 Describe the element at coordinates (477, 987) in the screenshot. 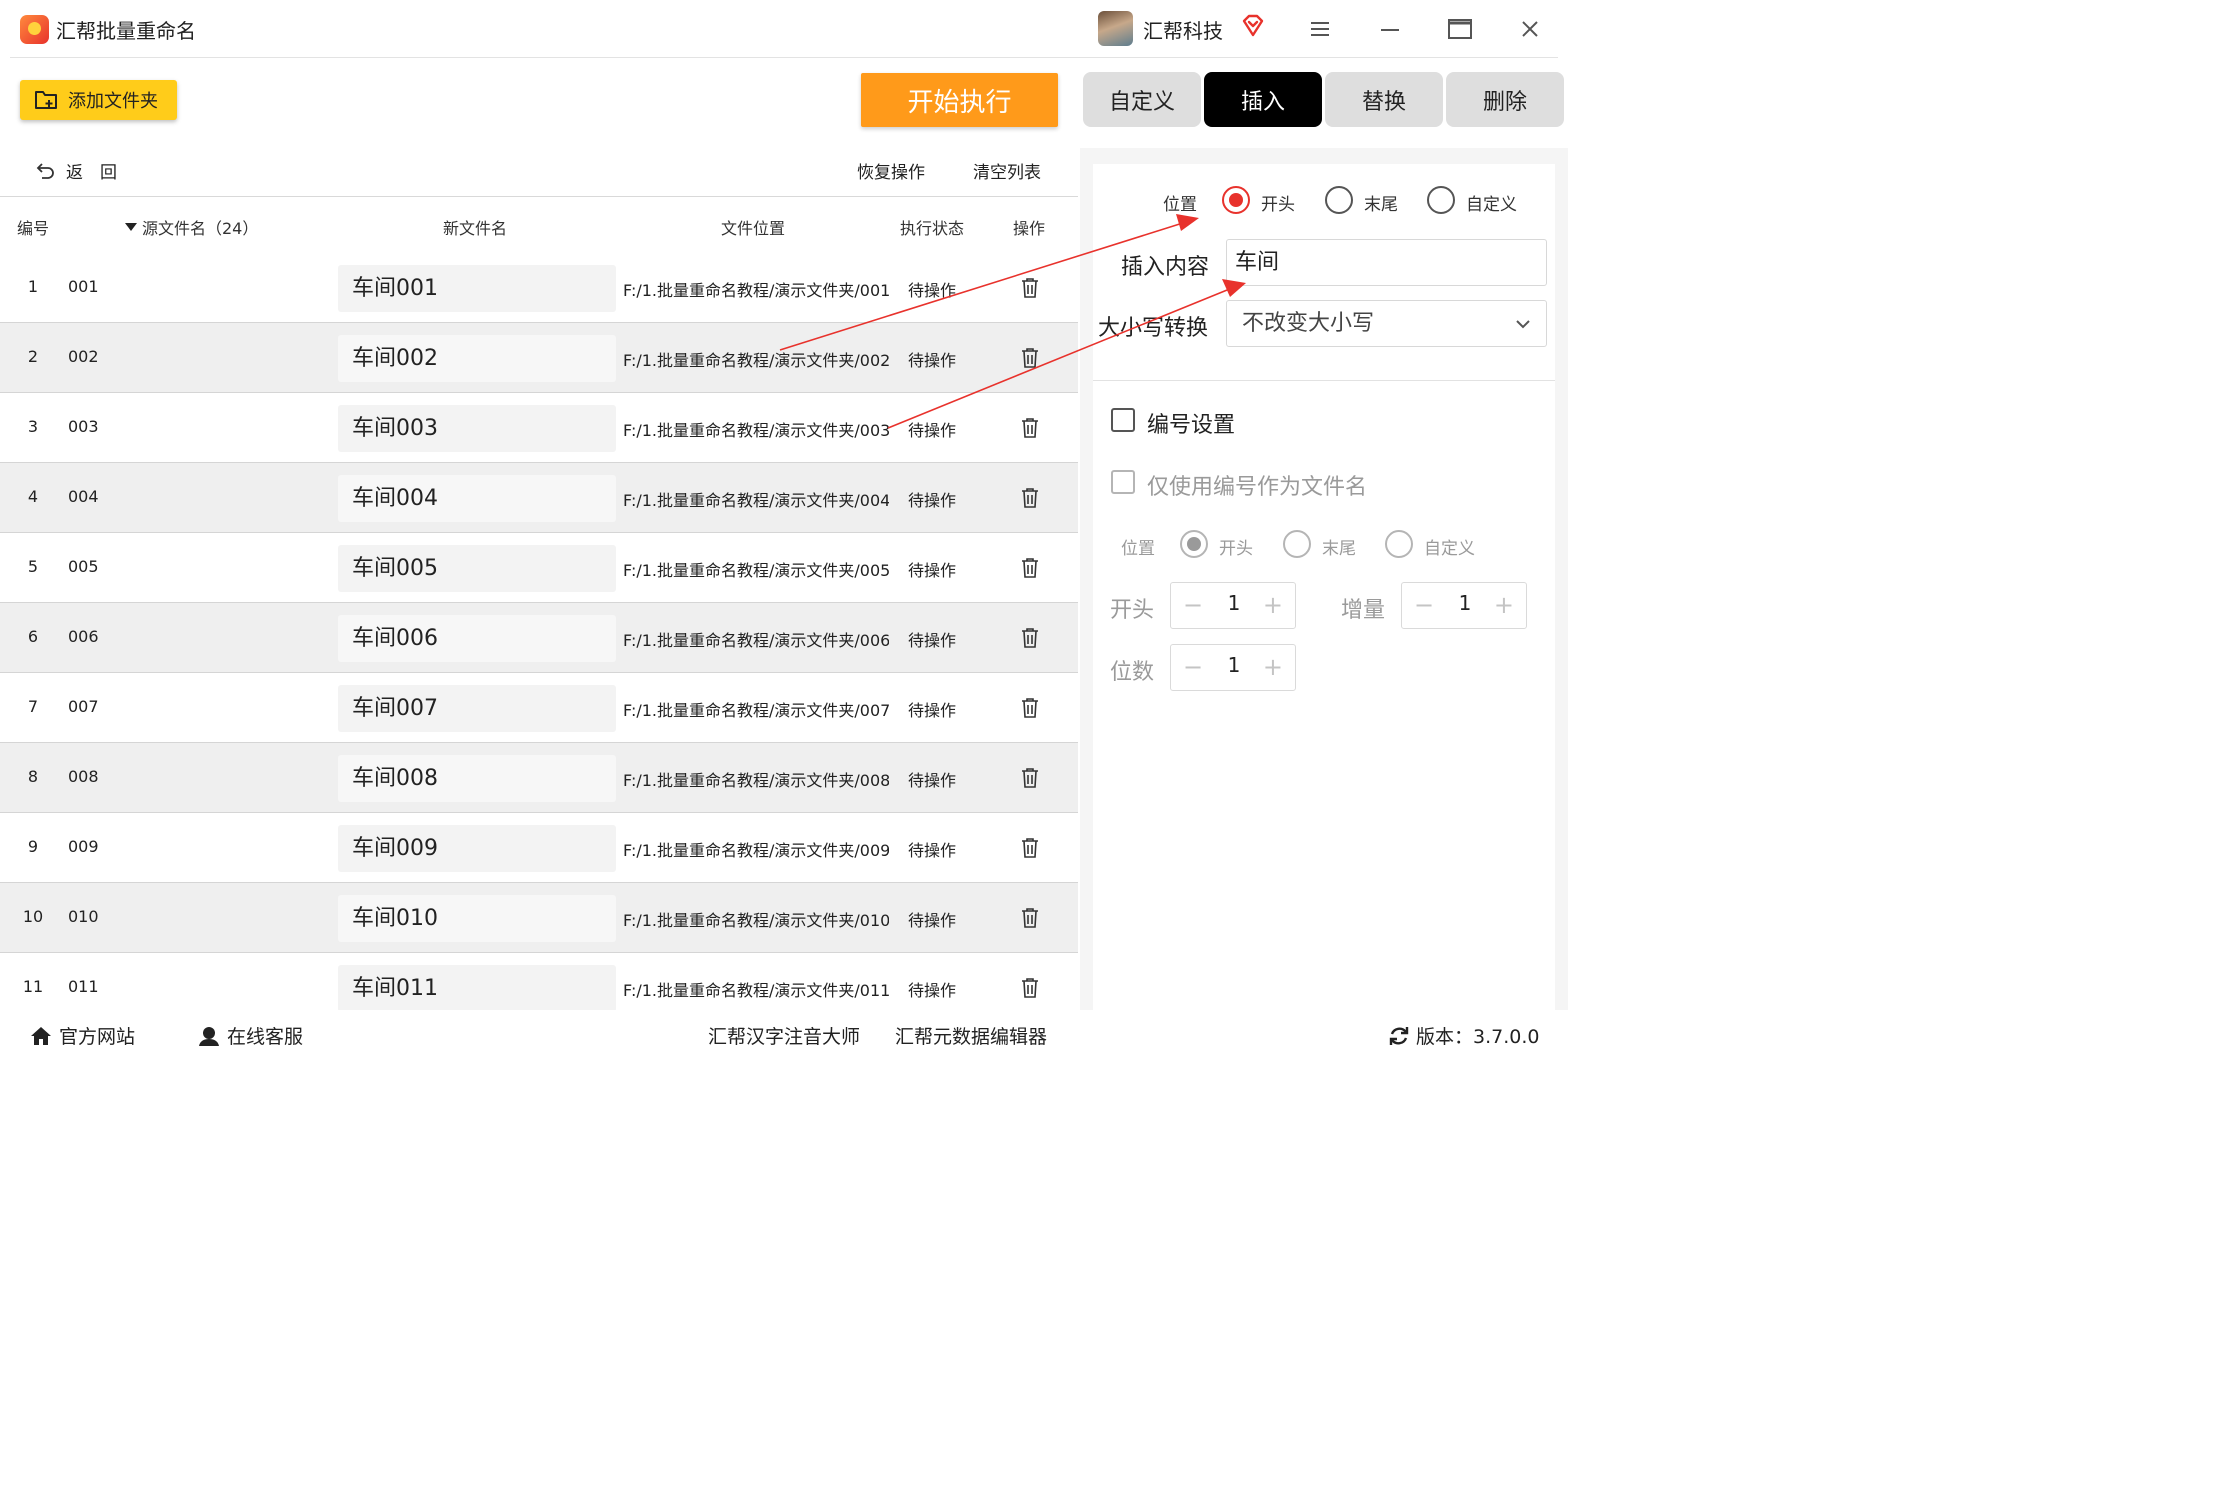

I see `row-new-name: 车间011` at that location.